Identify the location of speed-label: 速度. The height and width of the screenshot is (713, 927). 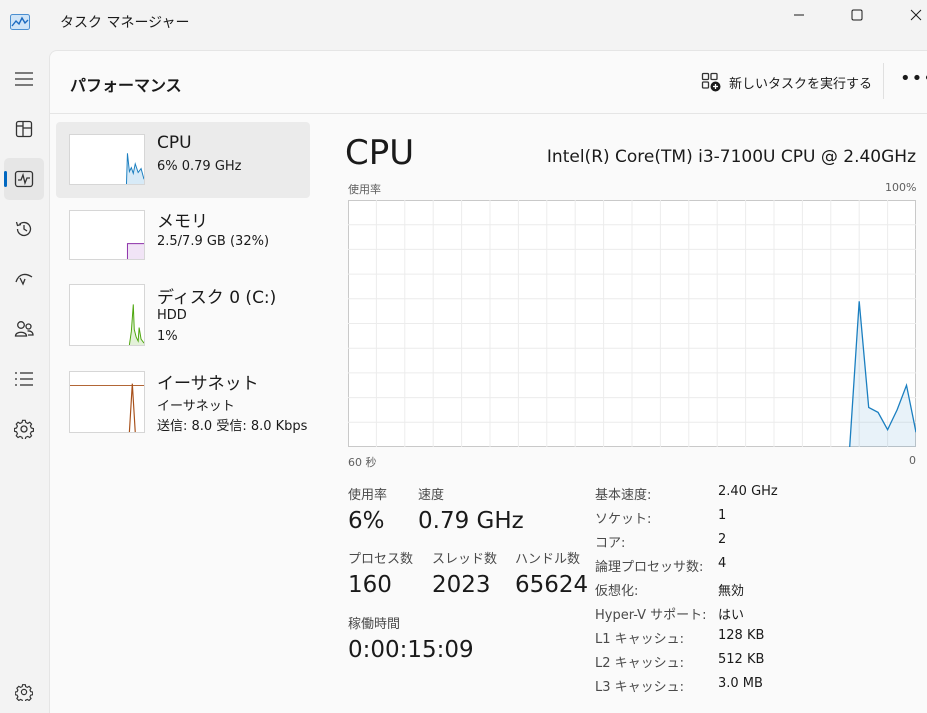
(431, 495).